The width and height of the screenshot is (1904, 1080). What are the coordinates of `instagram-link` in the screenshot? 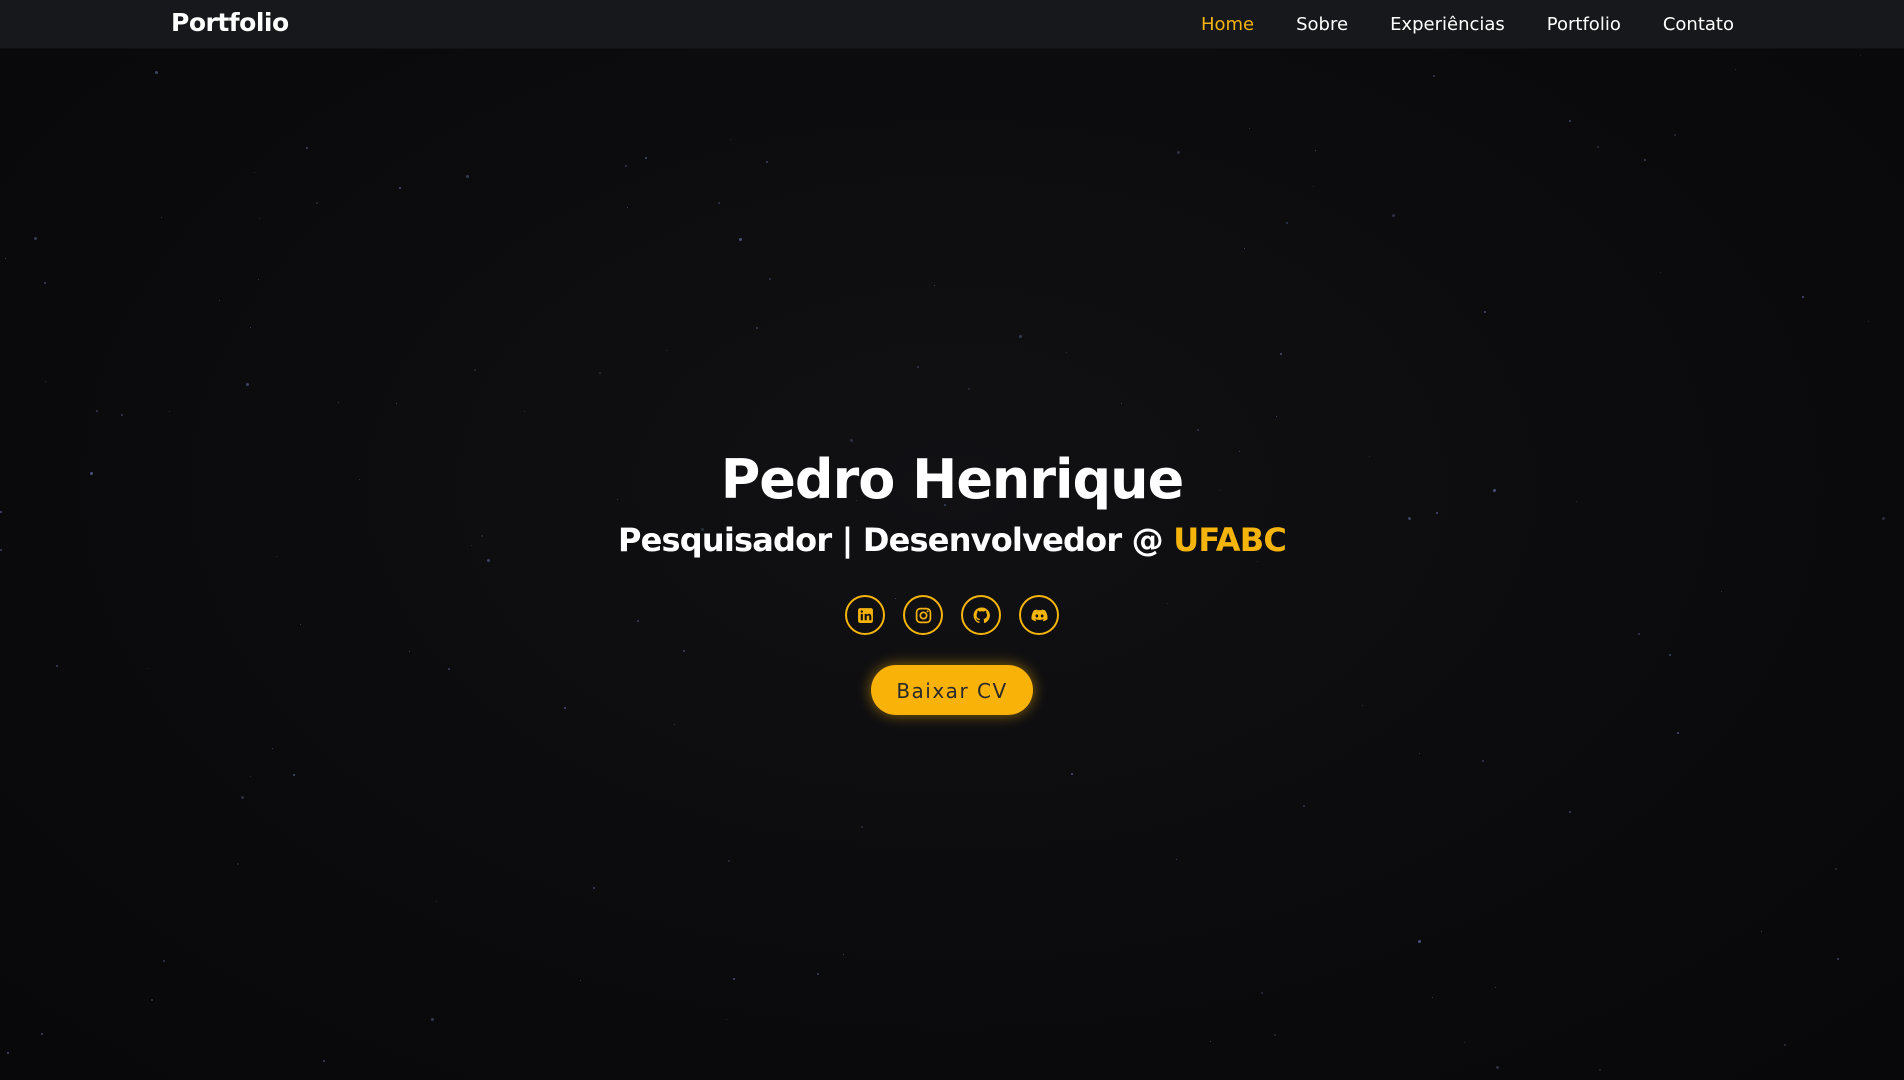 It's located at (923, 615).